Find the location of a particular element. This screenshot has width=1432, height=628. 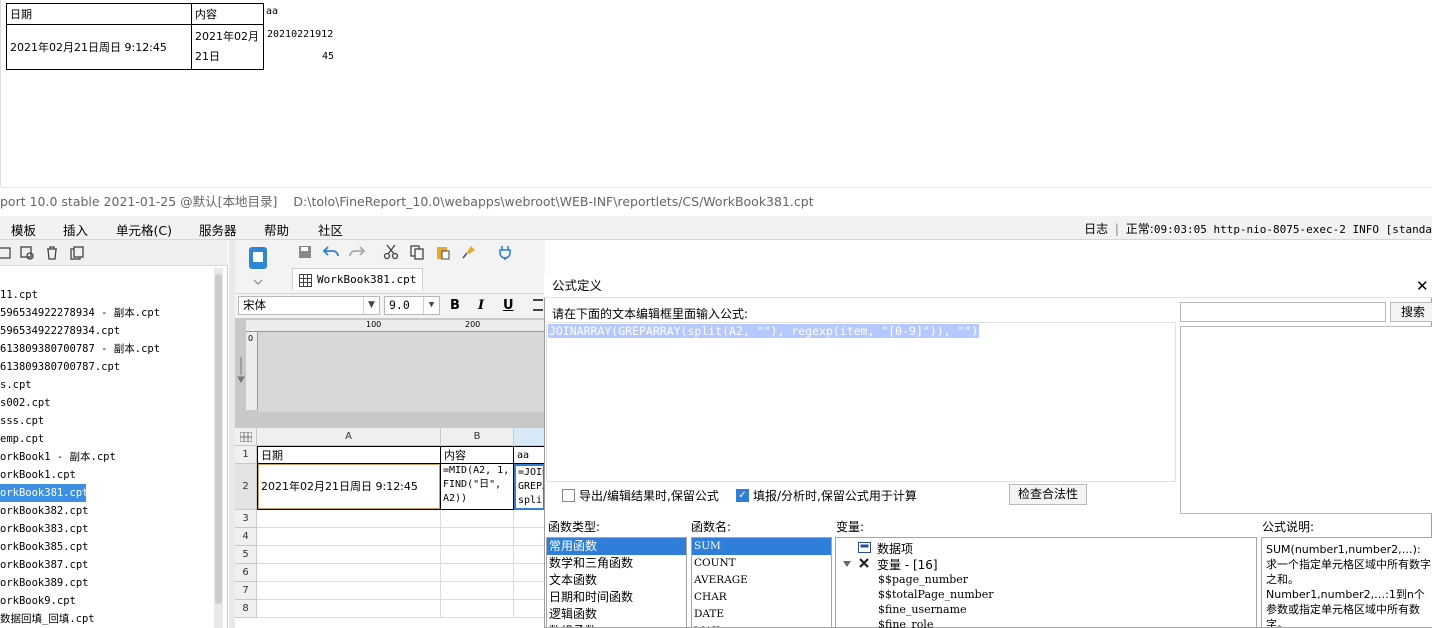

cell-a1: 日期 is located at coordinates (349, 455).